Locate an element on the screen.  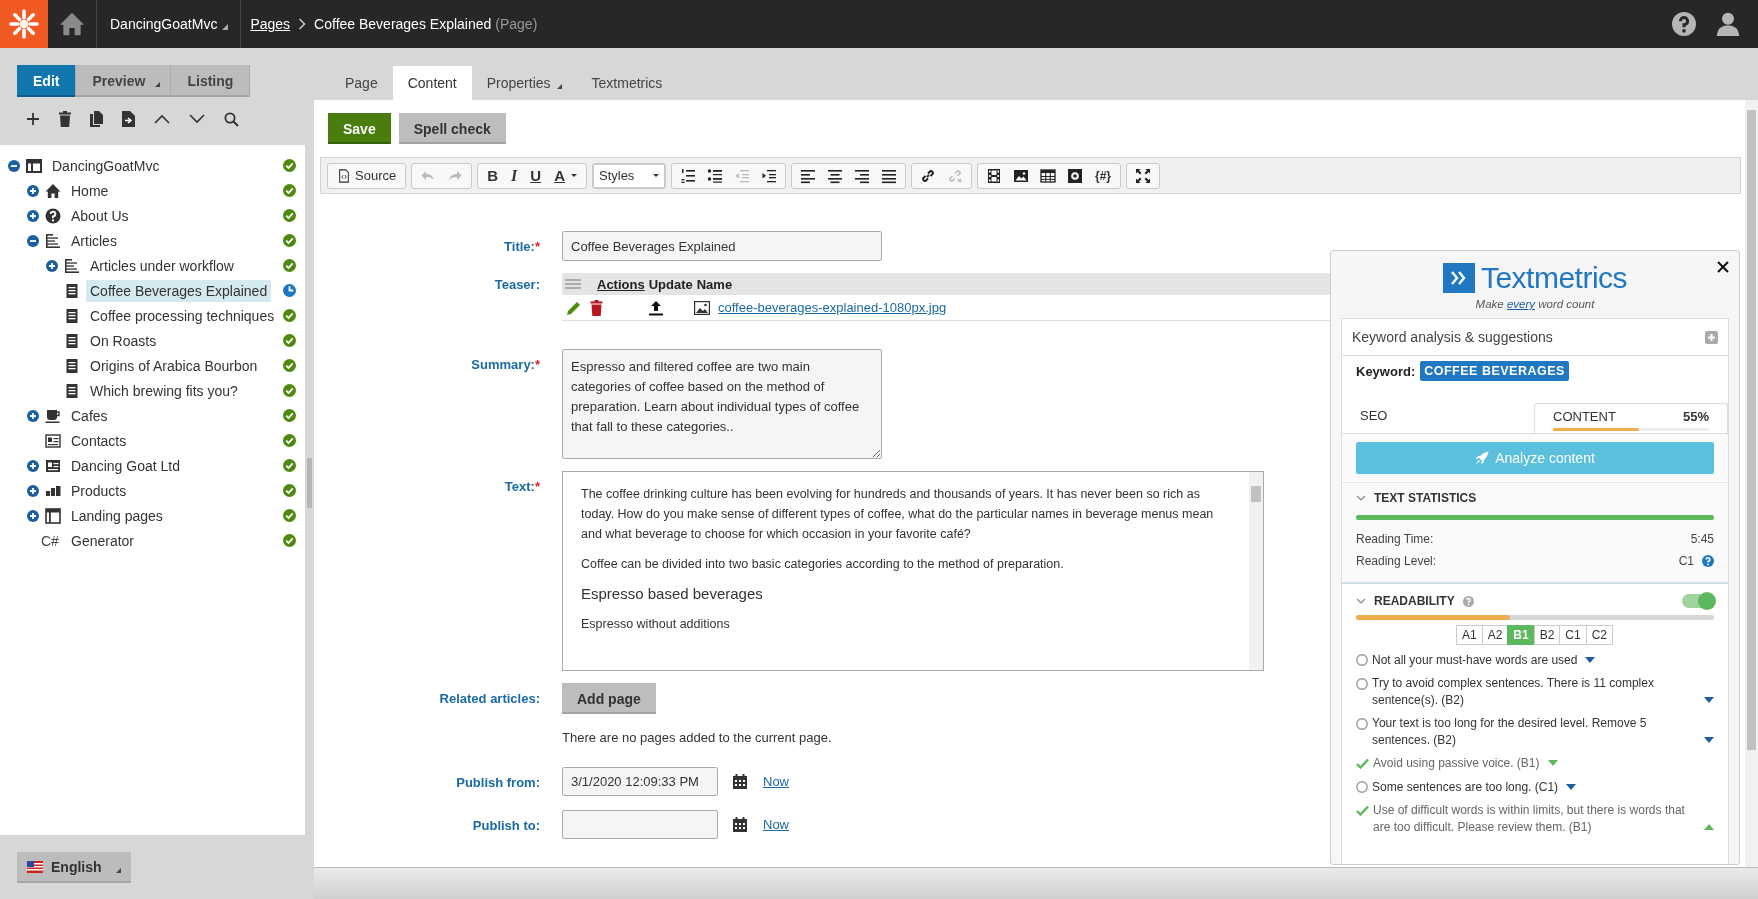
level-button: C2 is located at coordinates (1599, 635).